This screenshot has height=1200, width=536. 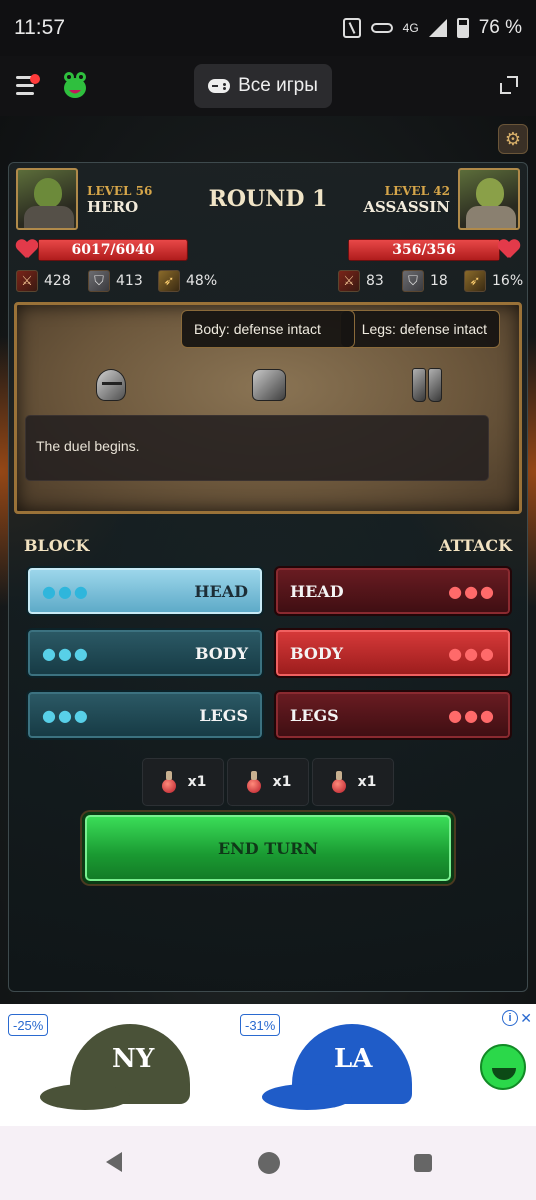 I want to click on battle-log: The duel begins., so click(x=257, y=448).